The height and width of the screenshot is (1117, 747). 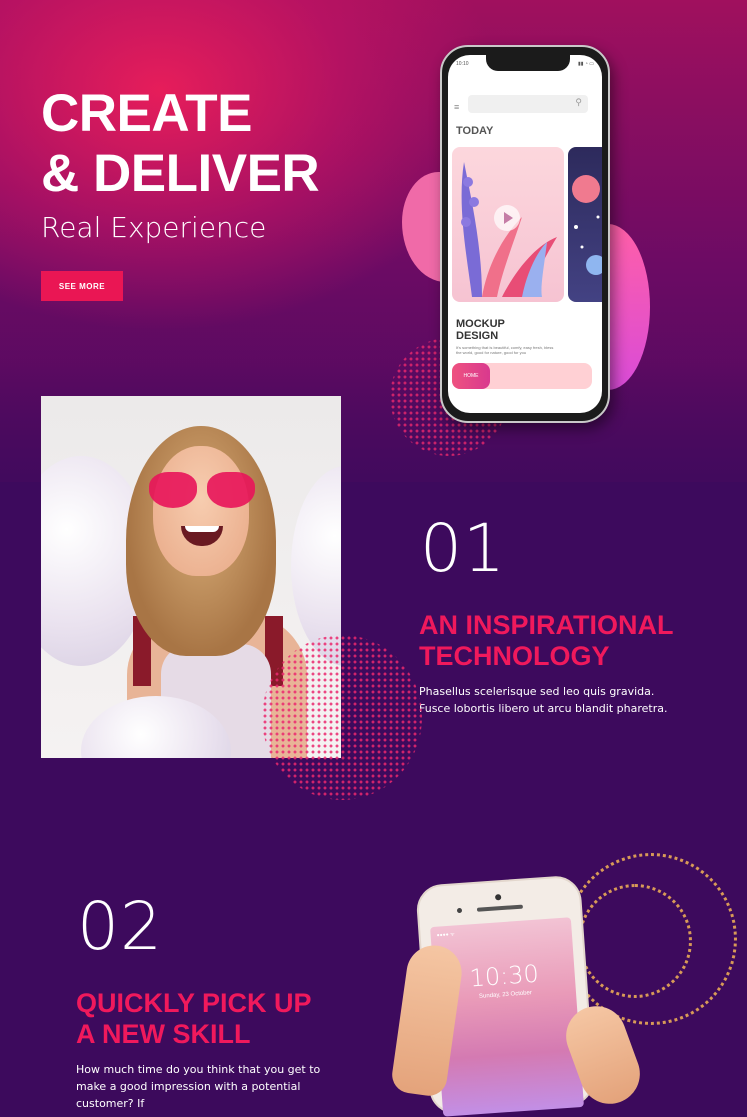 I want to click on feature-title: QUICKLY PICK UP A NEW SKILL, so click(x=194, y=1019).